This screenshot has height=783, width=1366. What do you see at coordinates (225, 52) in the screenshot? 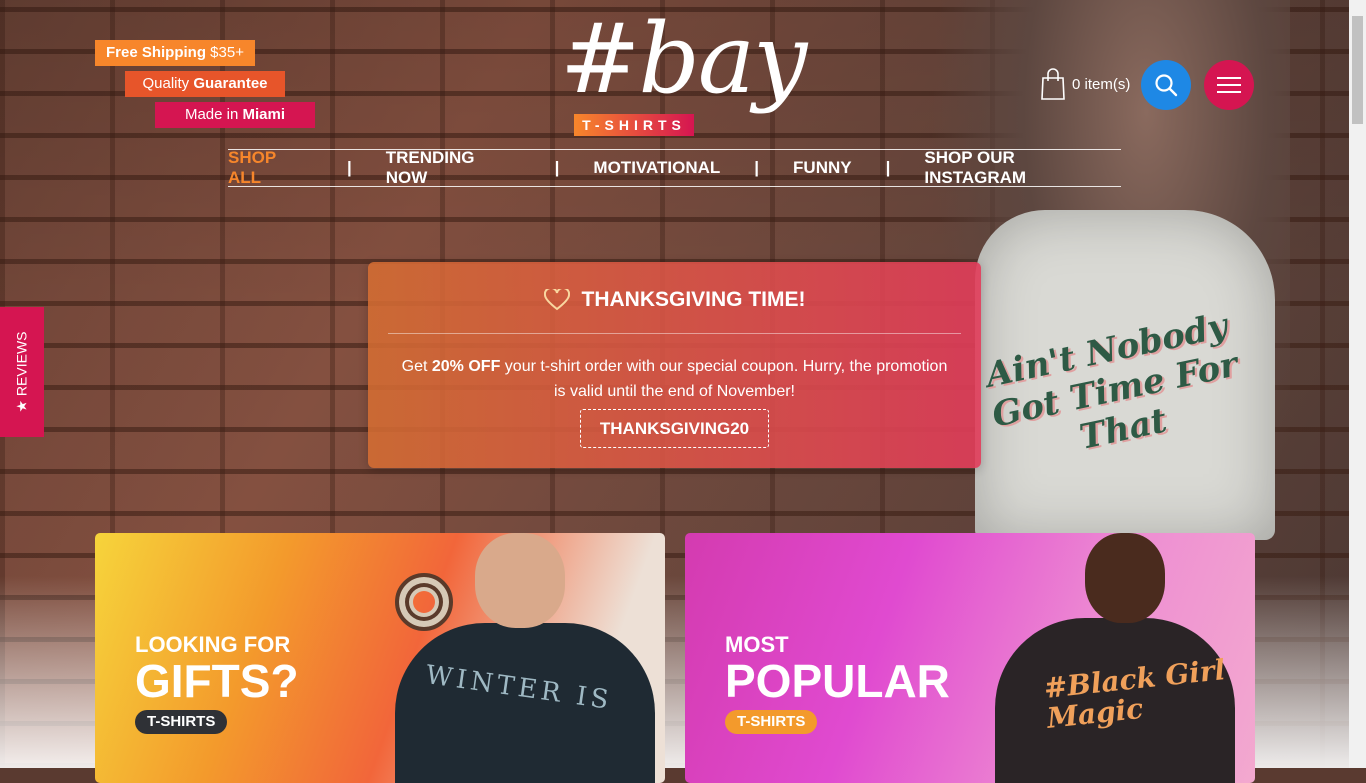
I see `free-shipping-amount: $35+` at bounding box center [225, 52].